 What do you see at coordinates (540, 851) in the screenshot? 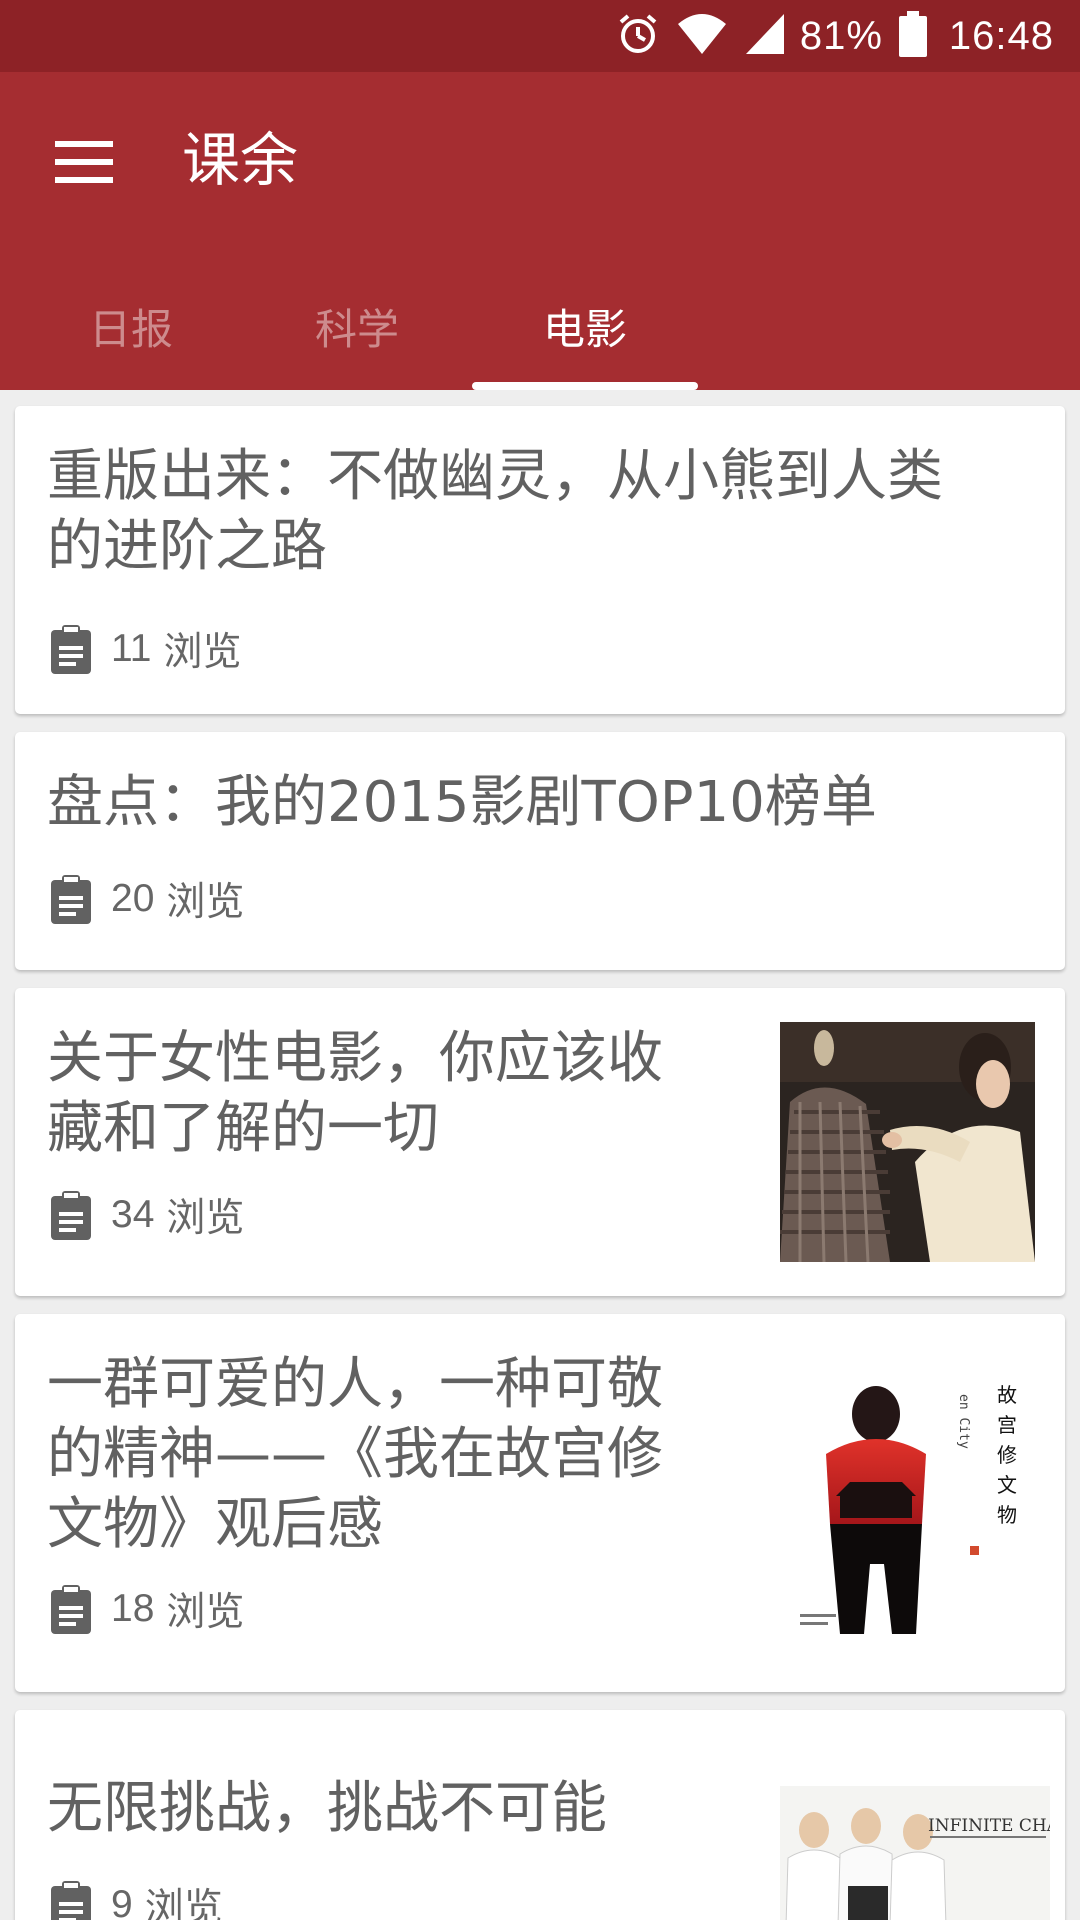
I see `article-card: 盘点：我的2015影剧TOP10榜单 20 浏览` at bounding box center [540, 851].